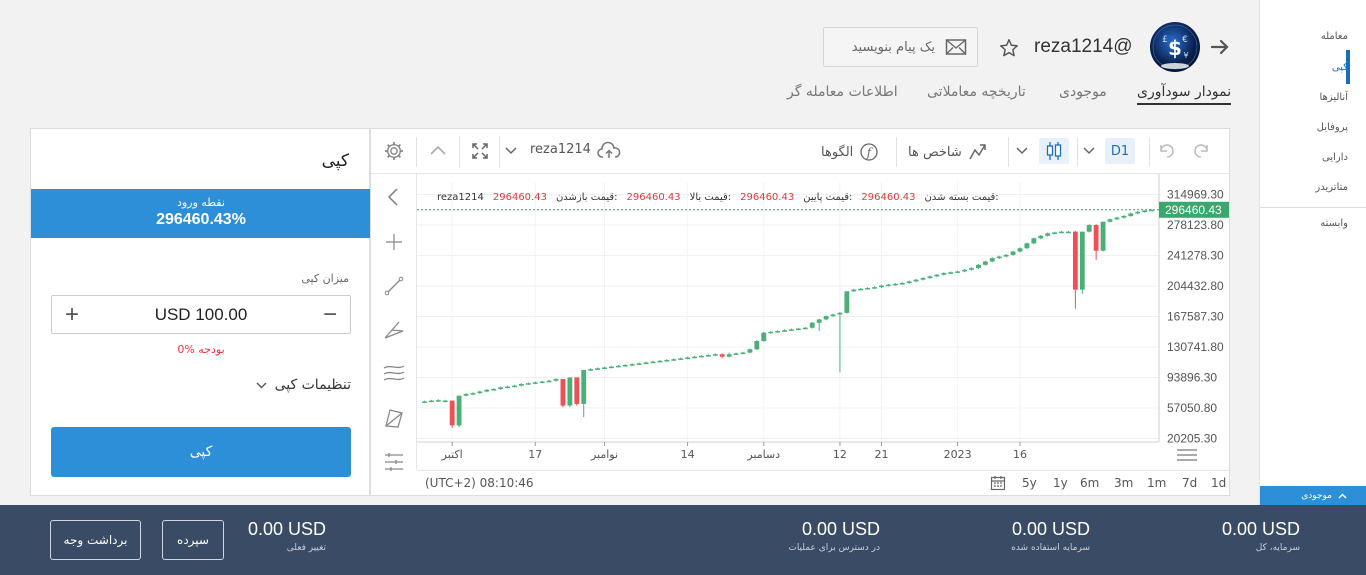 The width and height of the screenshot is (1366, 575). I want to click on tab-trader-info: اطلاعات معامله گر, so click(842, 92).